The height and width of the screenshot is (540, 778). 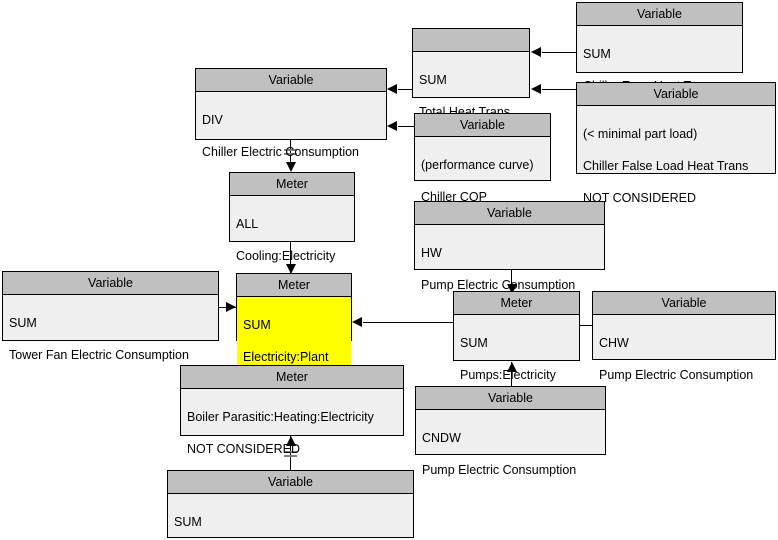 I want to click on node-electricity-plant: Meter SUM Electricity:Plant, so click(x=294, y=320).